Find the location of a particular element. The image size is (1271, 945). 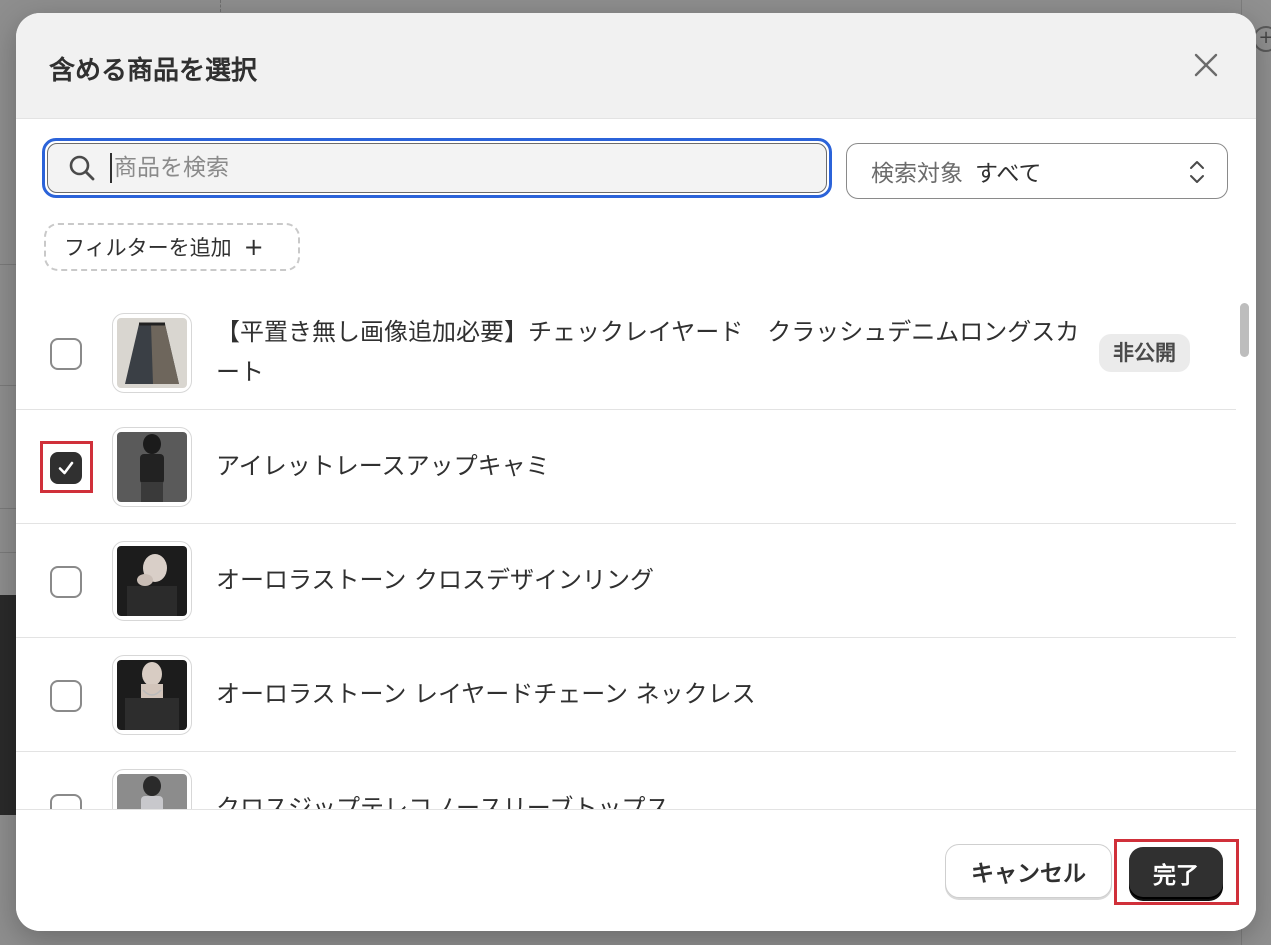

list-scrollbar-thumb is located at coordinates (1244, 330).